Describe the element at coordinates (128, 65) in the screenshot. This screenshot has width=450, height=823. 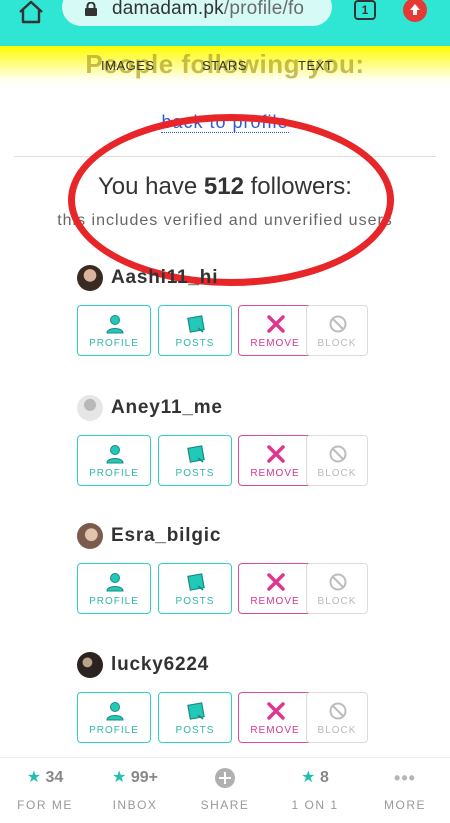
I see `tab-images: IMAGES` at that location.